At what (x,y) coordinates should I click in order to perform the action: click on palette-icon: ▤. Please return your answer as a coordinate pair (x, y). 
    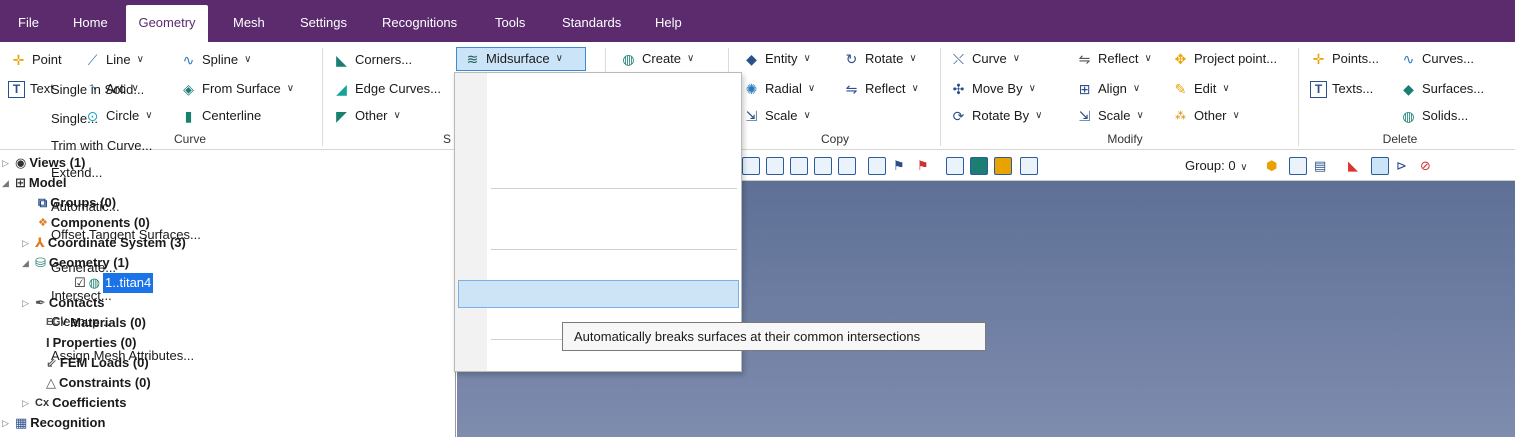
    Looking at the image, I should click on (1322, 166).